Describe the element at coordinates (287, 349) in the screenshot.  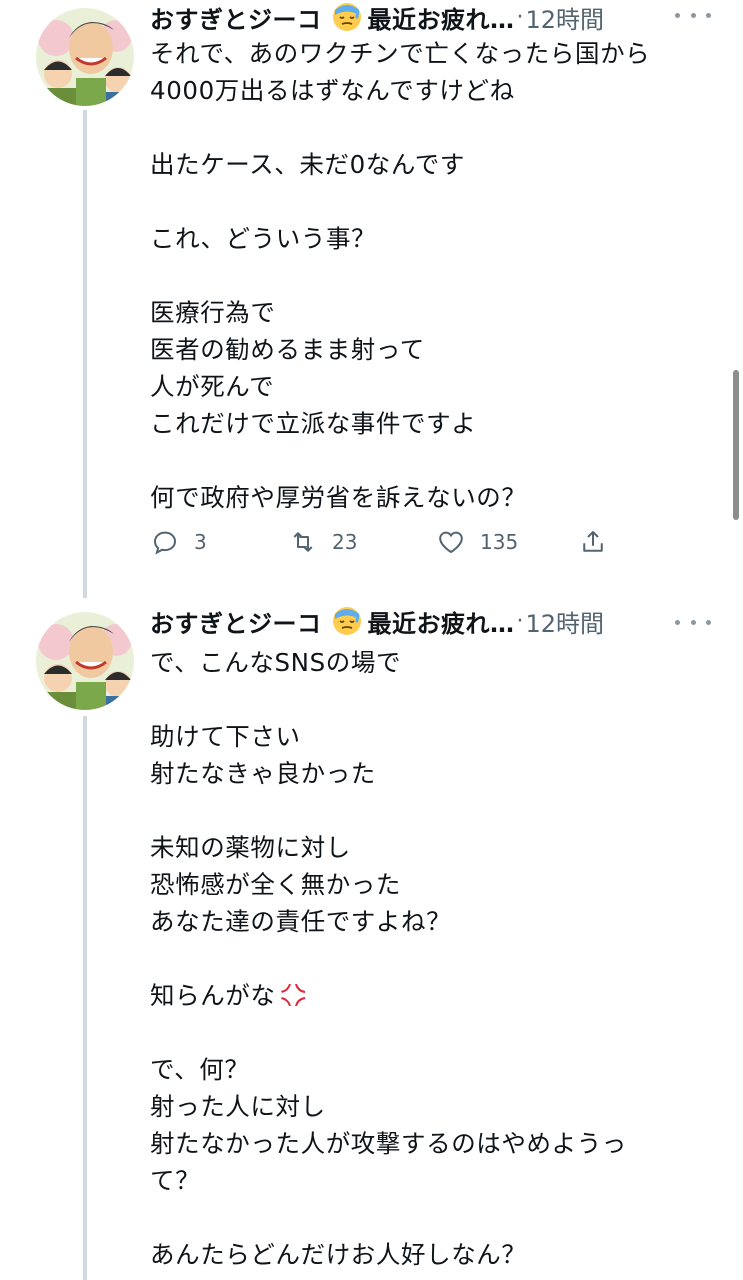
I see `text-line: 医者の勧めるまま射って` at that location.